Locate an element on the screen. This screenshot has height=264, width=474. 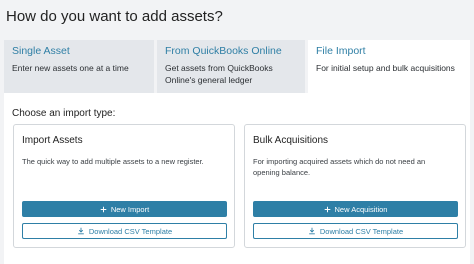
new-import-button: New Import is located at coordinates (124, 209).